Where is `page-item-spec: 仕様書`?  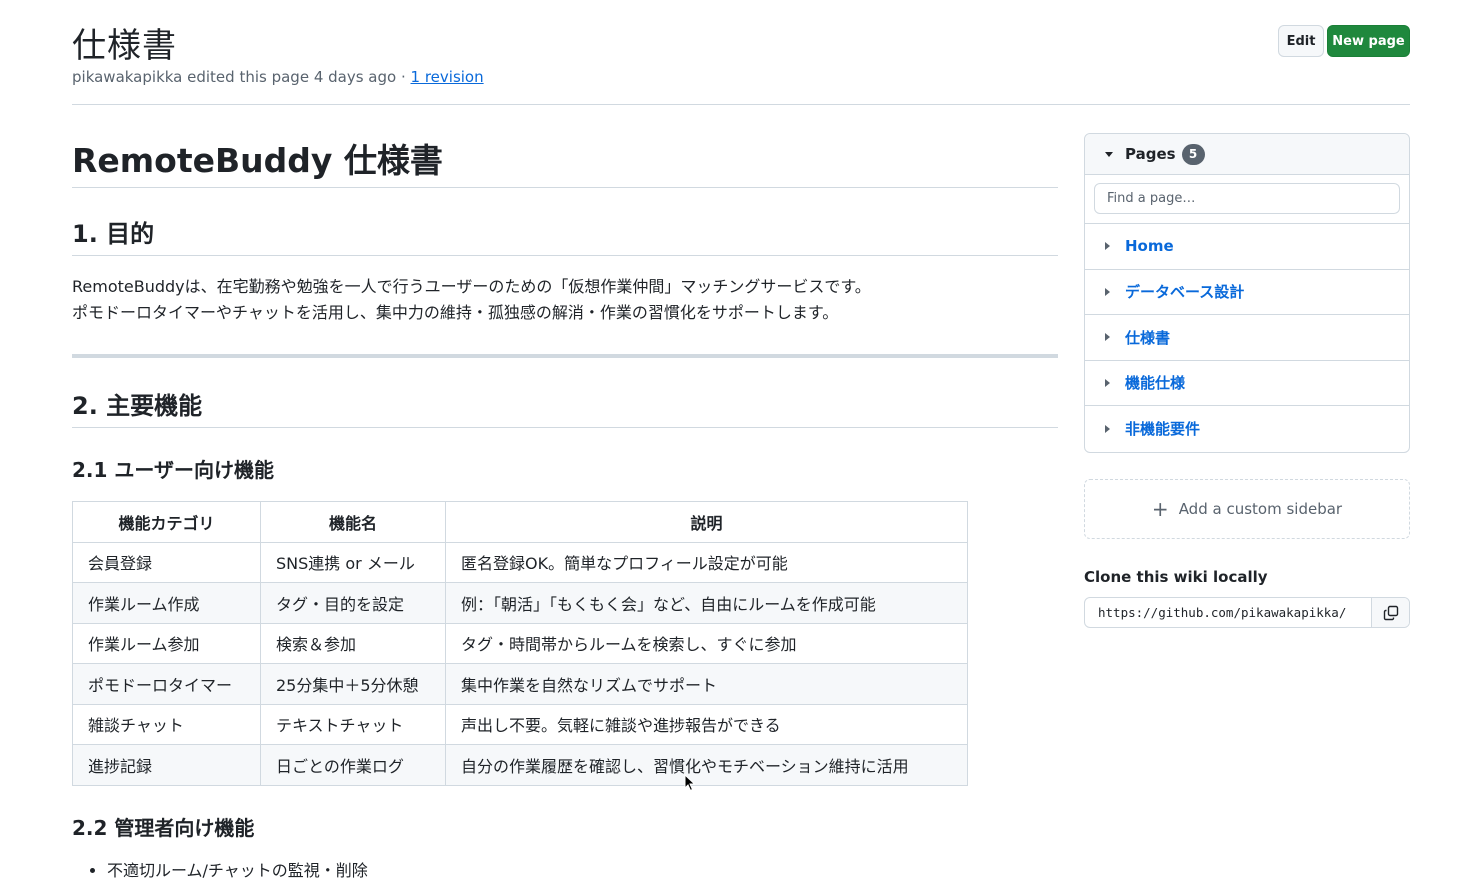 page-item-spec: 仕様書 is located at coordinates (1247, 338).